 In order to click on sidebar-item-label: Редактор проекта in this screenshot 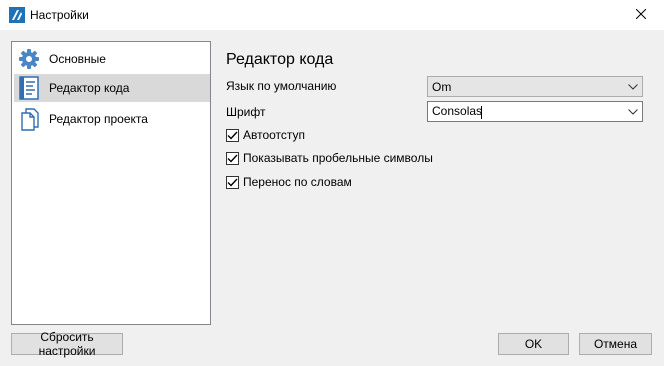, I will do `click(98, 119)`.